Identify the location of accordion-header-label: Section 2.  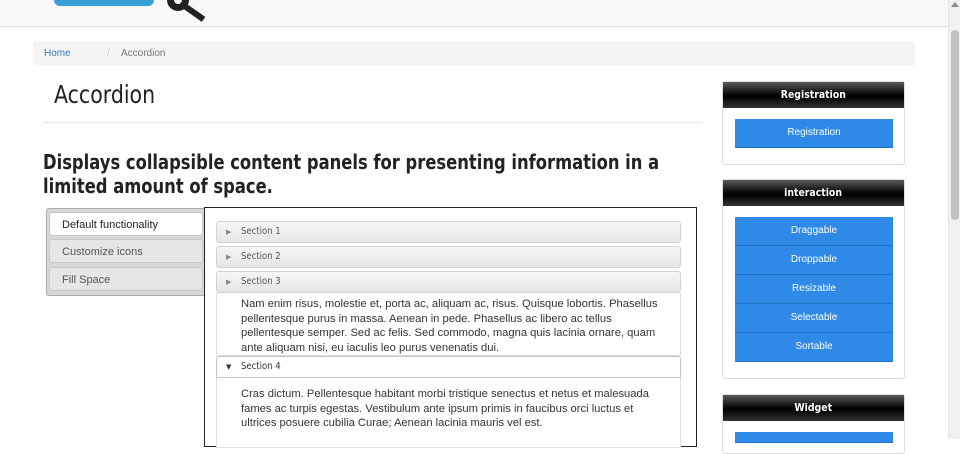
(261, 256).